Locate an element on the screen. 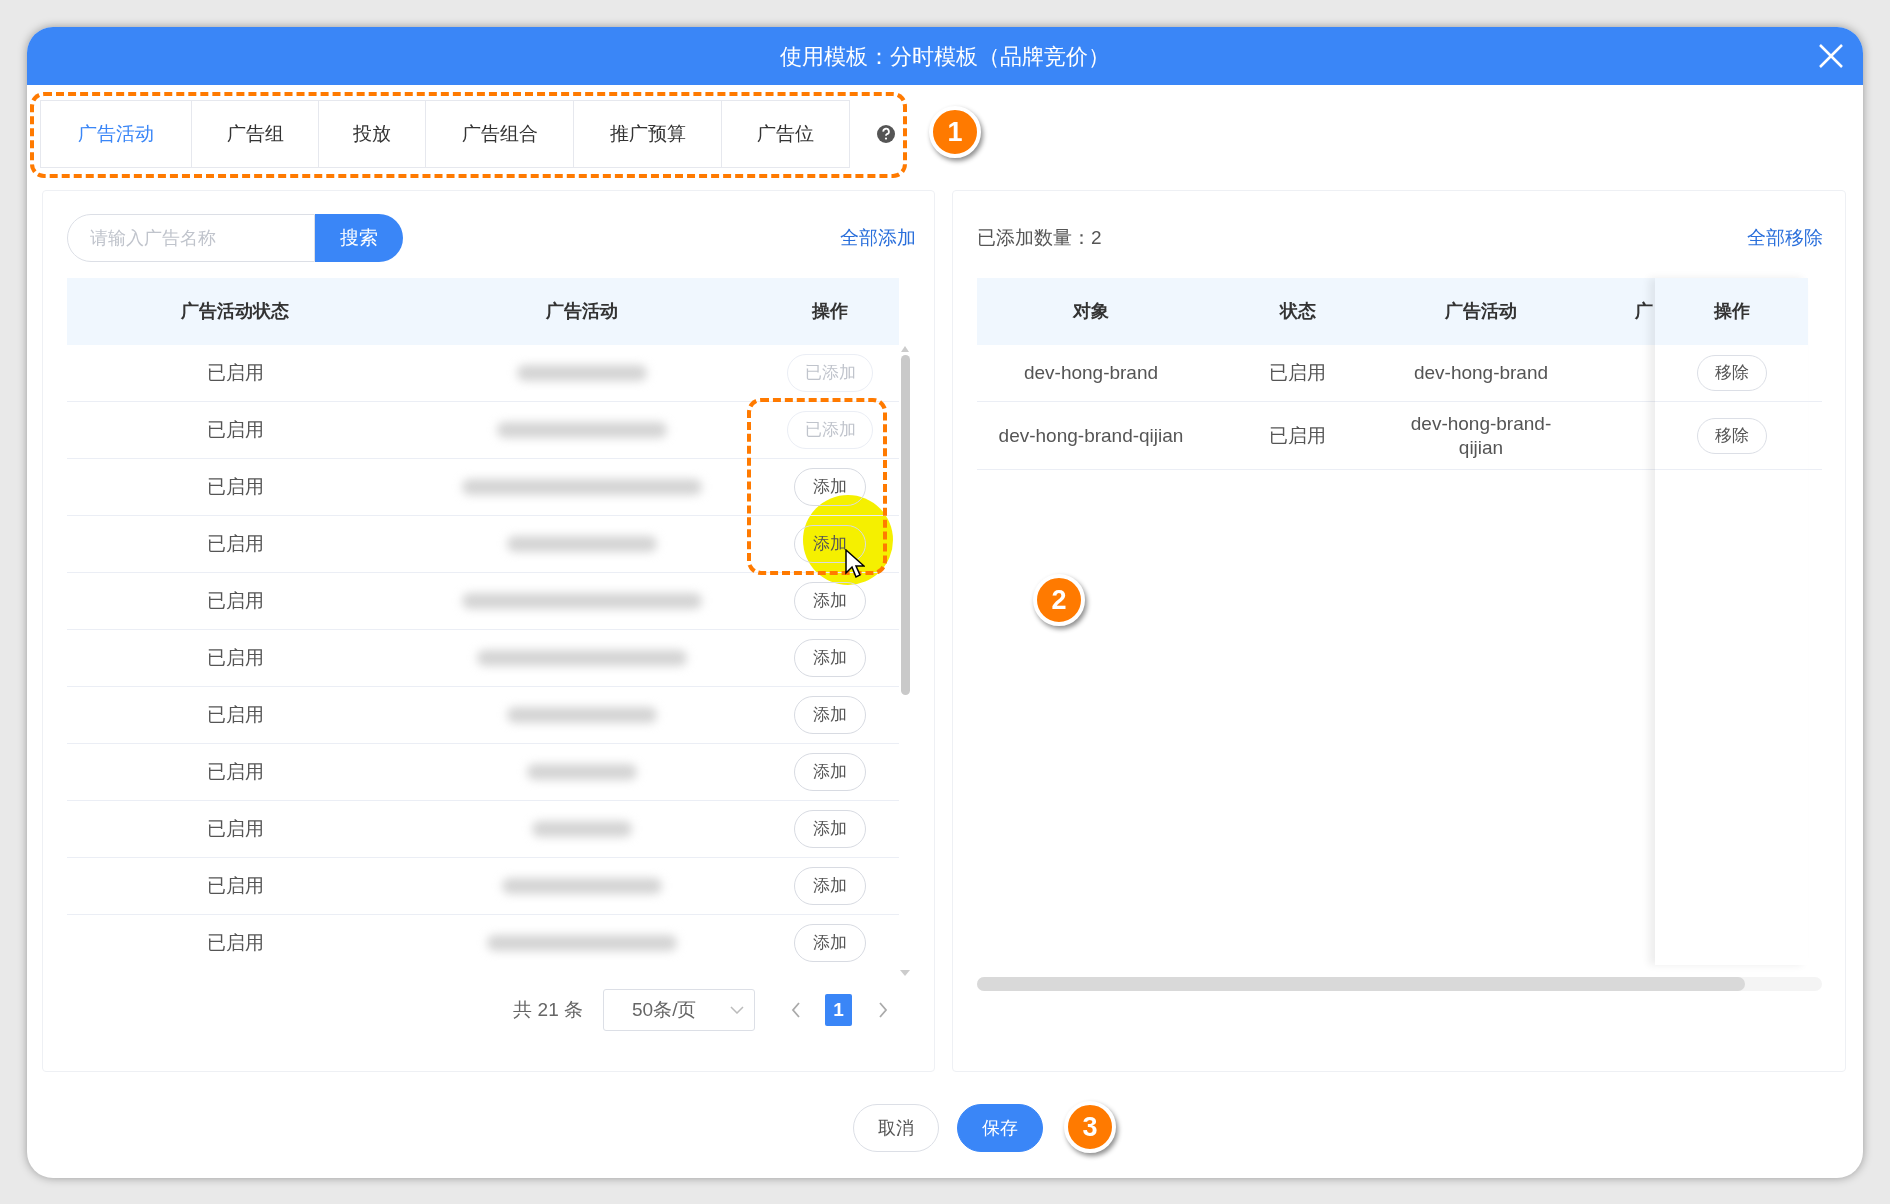  column-header: 广告活动状态 is located at coordinates (235, 311).